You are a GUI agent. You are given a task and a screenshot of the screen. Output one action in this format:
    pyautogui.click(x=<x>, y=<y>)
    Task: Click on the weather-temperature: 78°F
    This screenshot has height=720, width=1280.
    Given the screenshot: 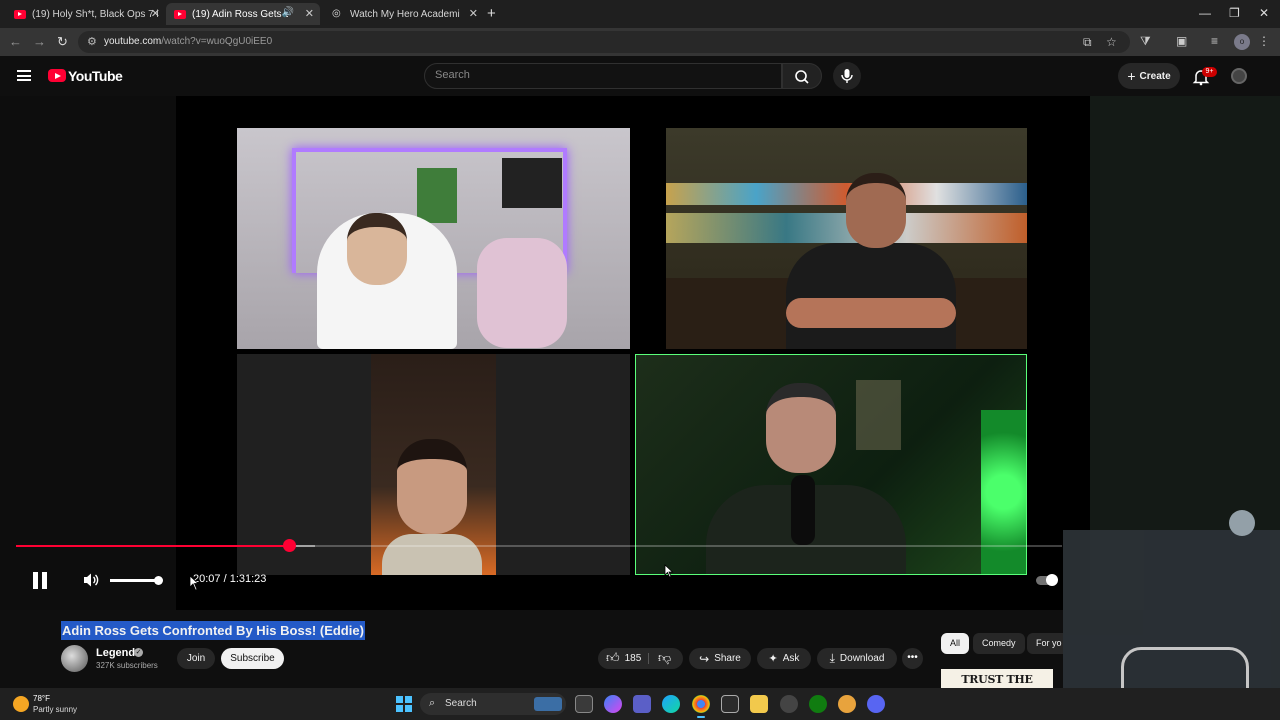 What is the action you would take?
    pyautogui.click(x=41, y=698)
    